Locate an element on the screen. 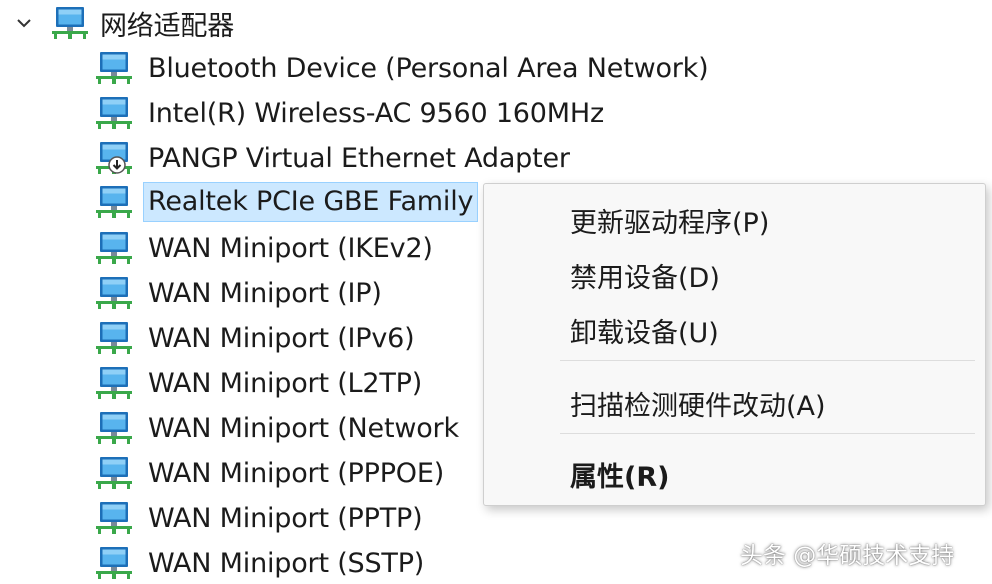 The width and height of the screenshot is (992, 584). device-label: Intel(R) Wireless-AC 9560 160MHz is located at coordinates (376, 113).